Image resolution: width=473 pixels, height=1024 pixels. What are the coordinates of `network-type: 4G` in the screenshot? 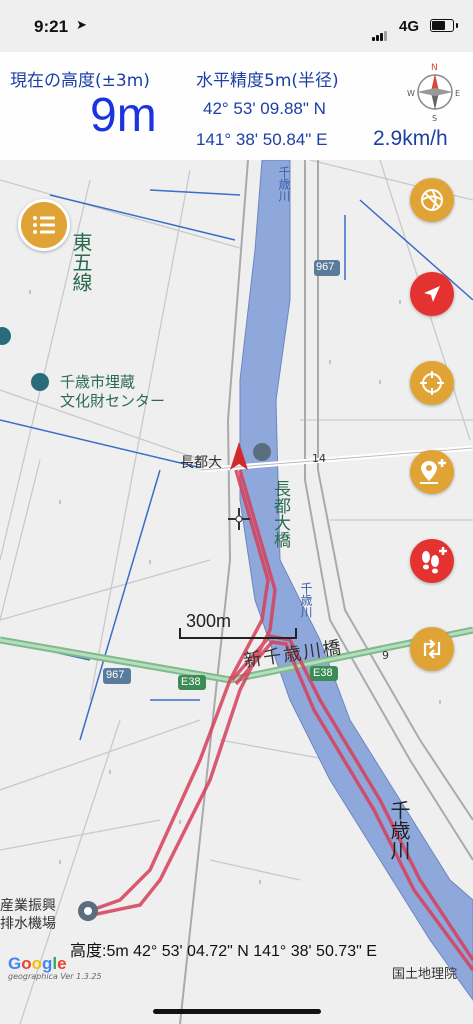 It's located at (409, 26).